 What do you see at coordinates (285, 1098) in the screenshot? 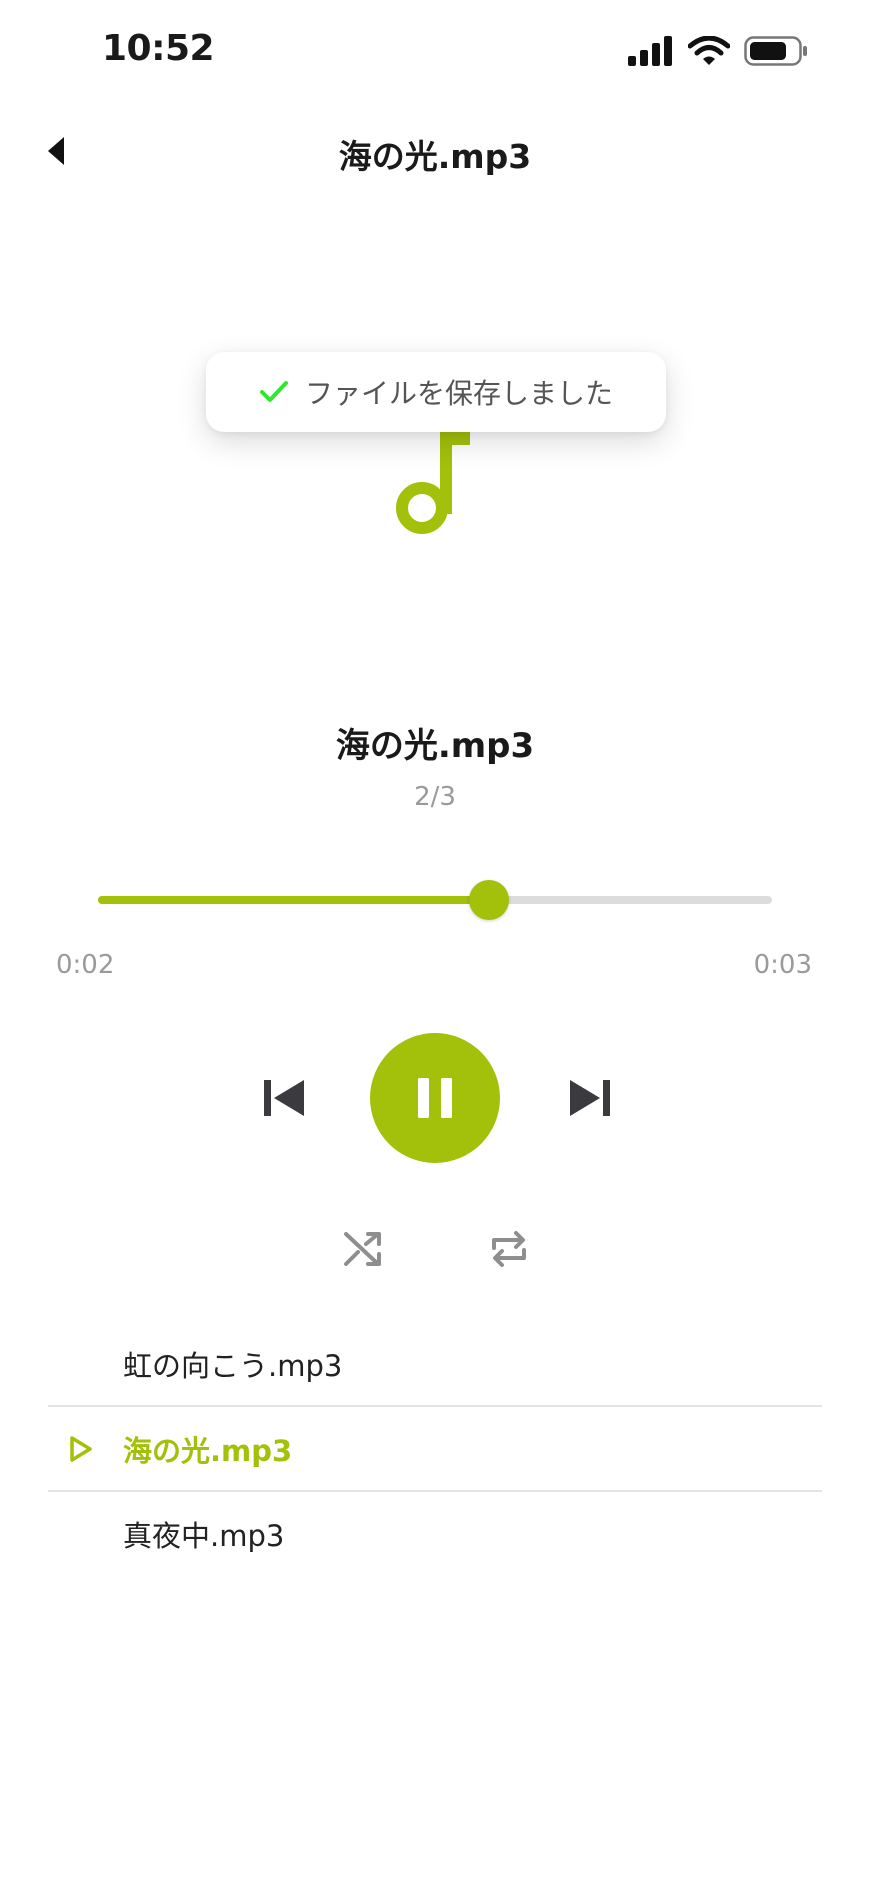
I see `skip-previous-icon` at bounding box center [285, 1098].